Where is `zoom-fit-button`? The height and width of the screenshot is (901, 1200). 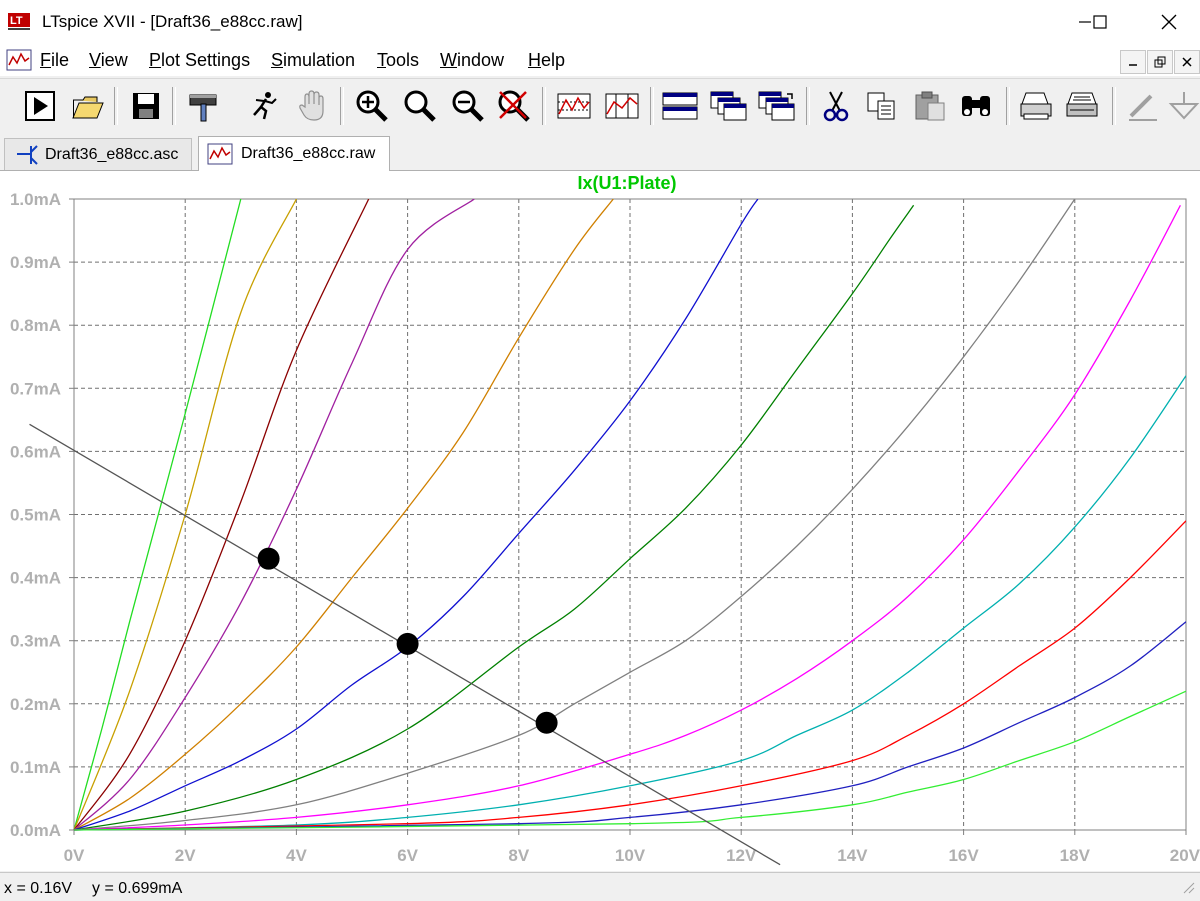 zoom-fit-button is located at coordinates (514, 106).